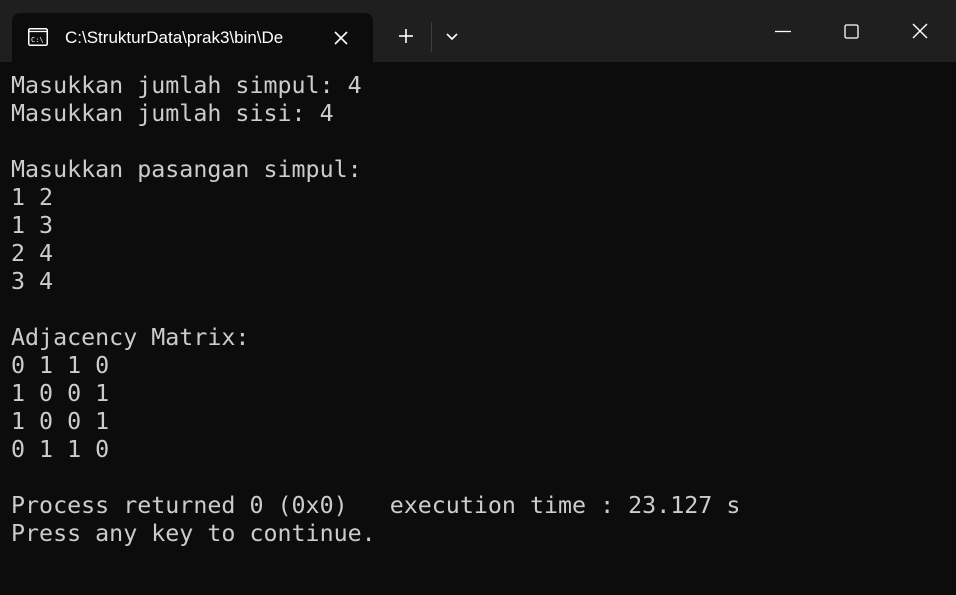  I want to click on close-window-button, so click(920, 32).